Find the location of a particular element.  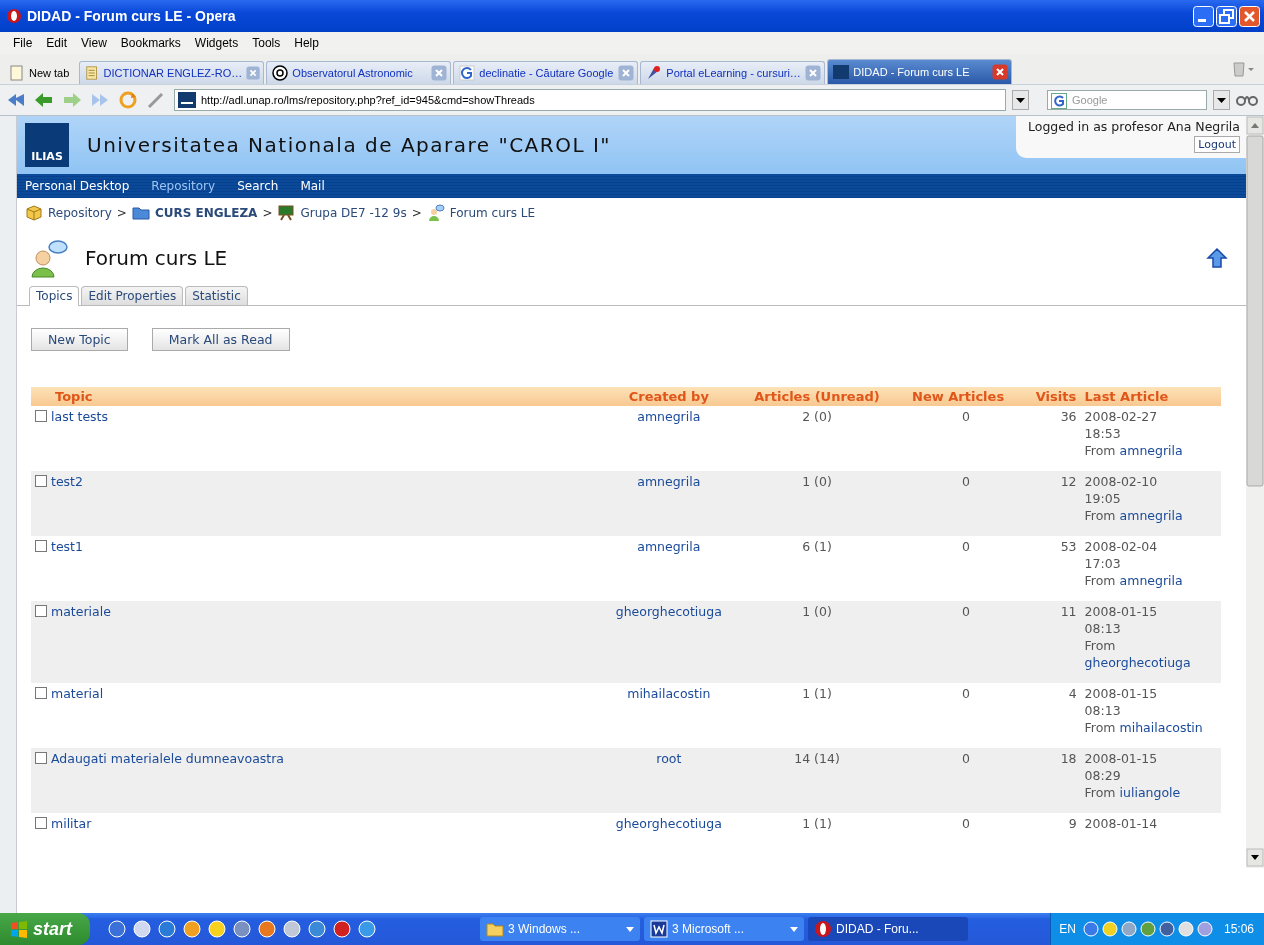

topic-link: Adaugati materialele dumneavoastra is located at coordinates (167, 758).